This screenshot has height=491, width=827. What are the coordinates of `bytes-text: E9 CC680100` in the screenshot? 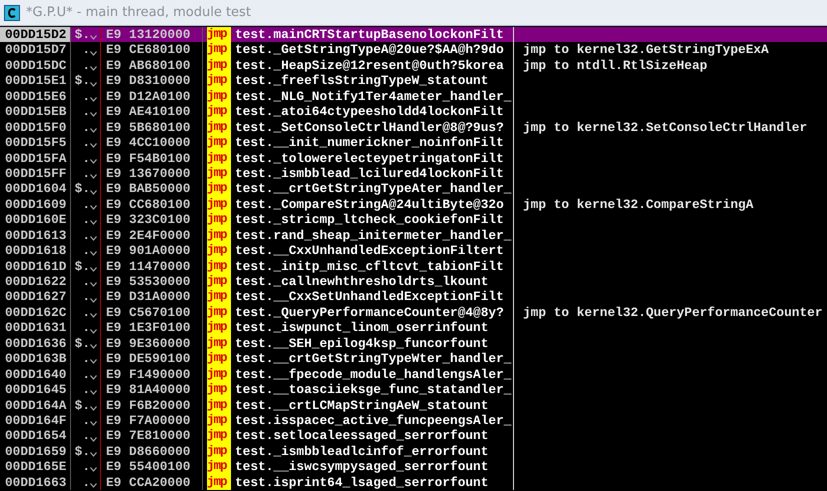 It's located at (148, 204).